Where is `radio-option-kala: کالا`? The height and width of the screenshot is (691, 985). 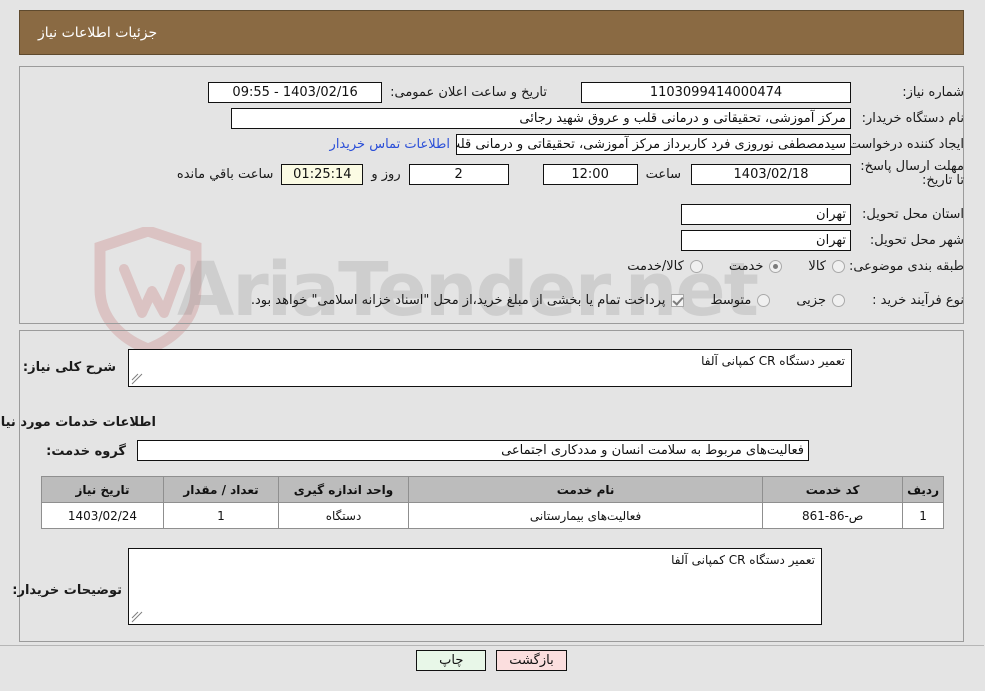
radio-option-kala: کالا is located at coordinates (827, 266).